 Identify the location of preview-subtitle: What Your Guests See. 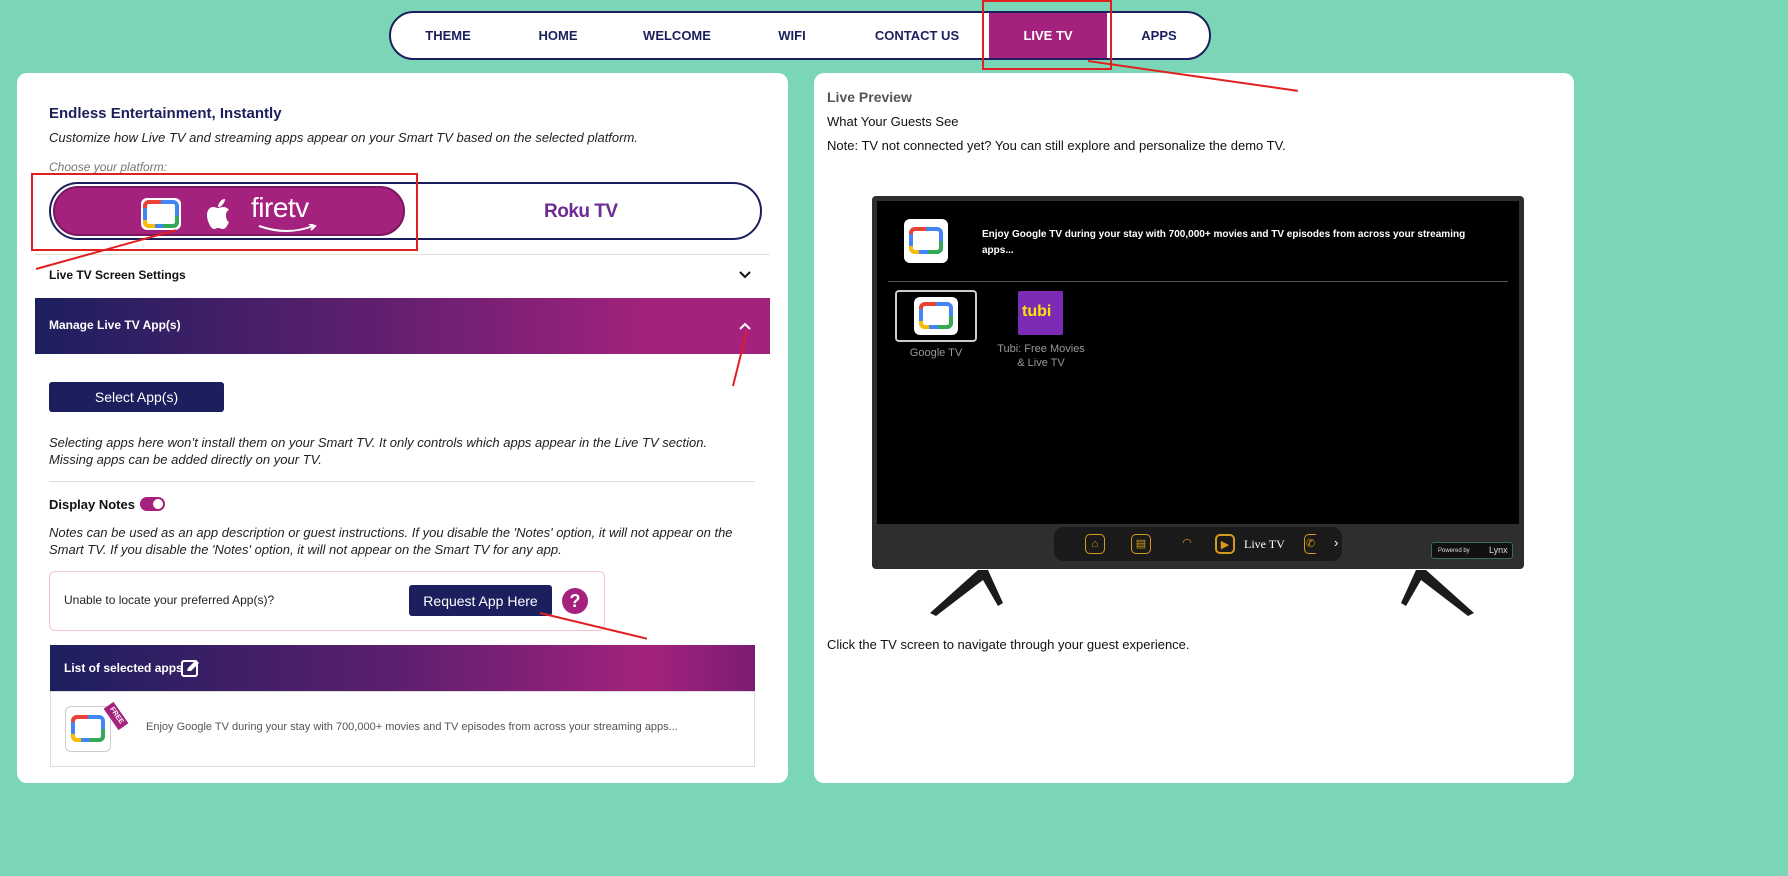
(893, 121).